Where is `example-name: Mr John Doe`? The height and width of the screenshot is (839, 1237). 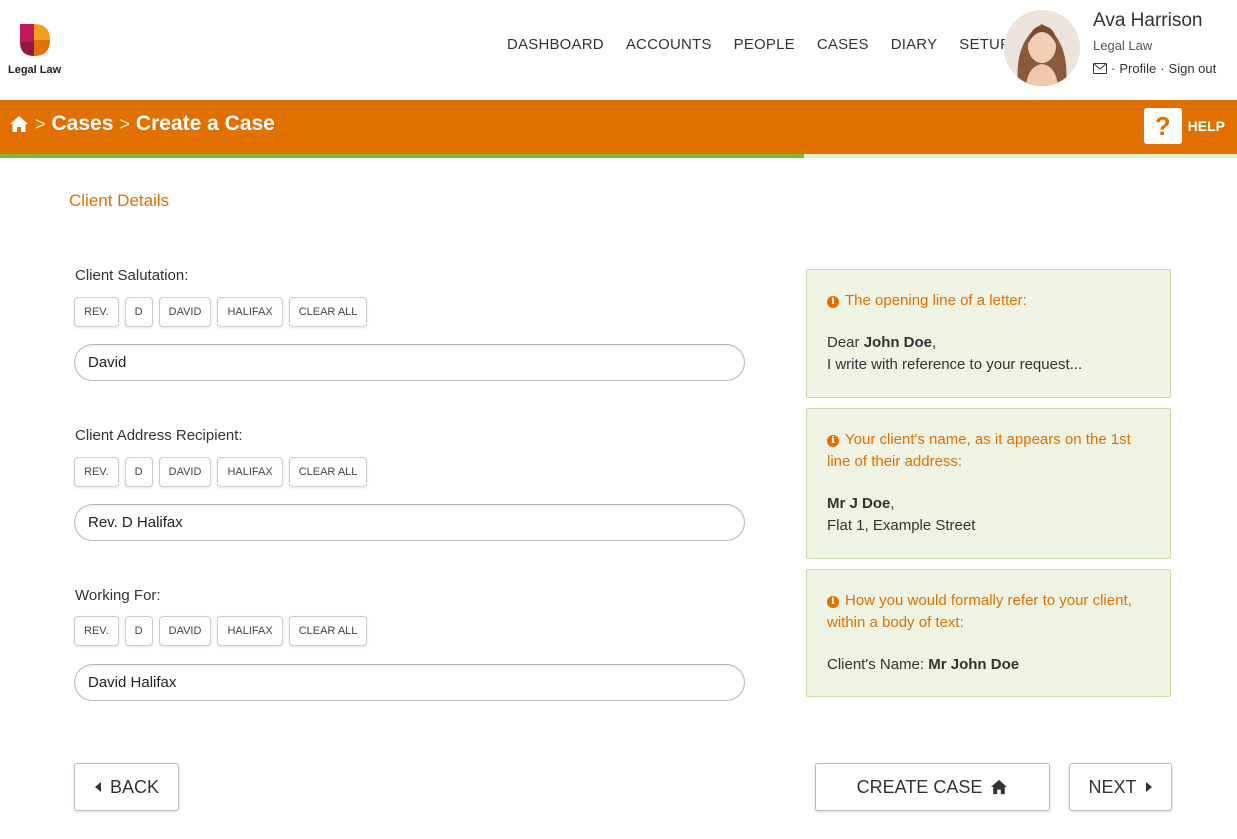
example-name: Mr John Doe is located at coordinates (974, 664).